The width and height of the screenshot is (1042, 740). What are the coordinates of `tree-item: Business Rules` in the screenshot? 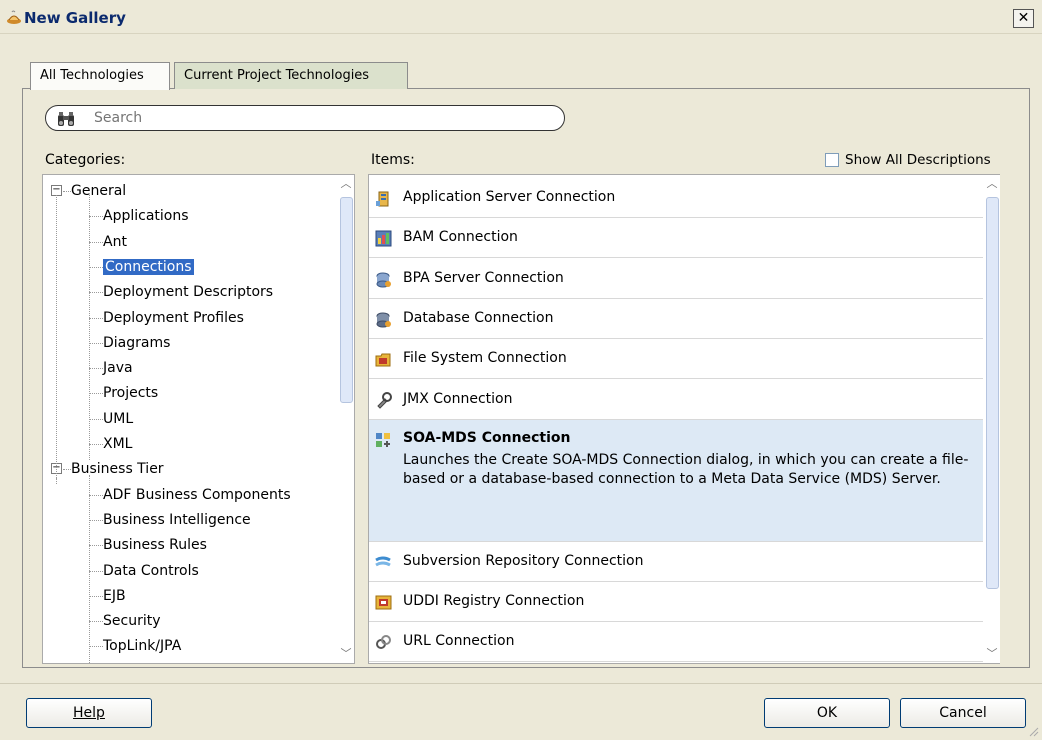 It's located at (155, 545).